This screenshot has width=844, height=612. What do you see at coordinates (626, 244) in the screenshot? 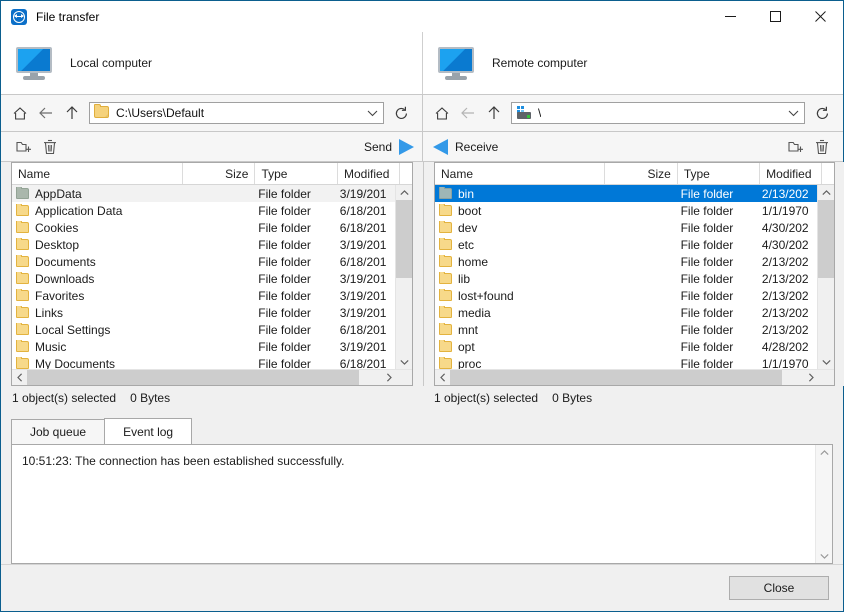
I see `table-row: etc File folder 4/30/202` at bounding box center [626, 244].